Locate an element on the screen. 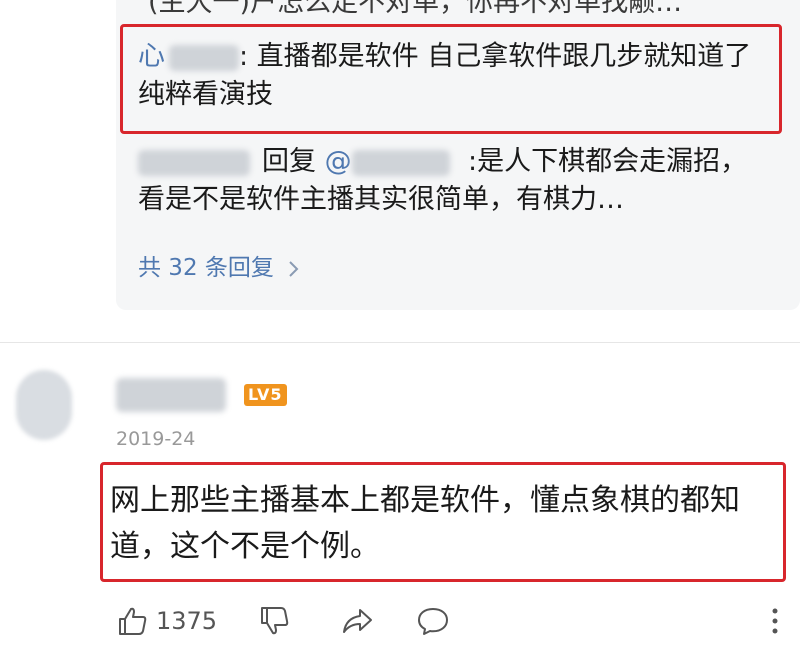 This screenshot has width=800, height=657. thumbs-down-icon is located at coordinates (275, 621).